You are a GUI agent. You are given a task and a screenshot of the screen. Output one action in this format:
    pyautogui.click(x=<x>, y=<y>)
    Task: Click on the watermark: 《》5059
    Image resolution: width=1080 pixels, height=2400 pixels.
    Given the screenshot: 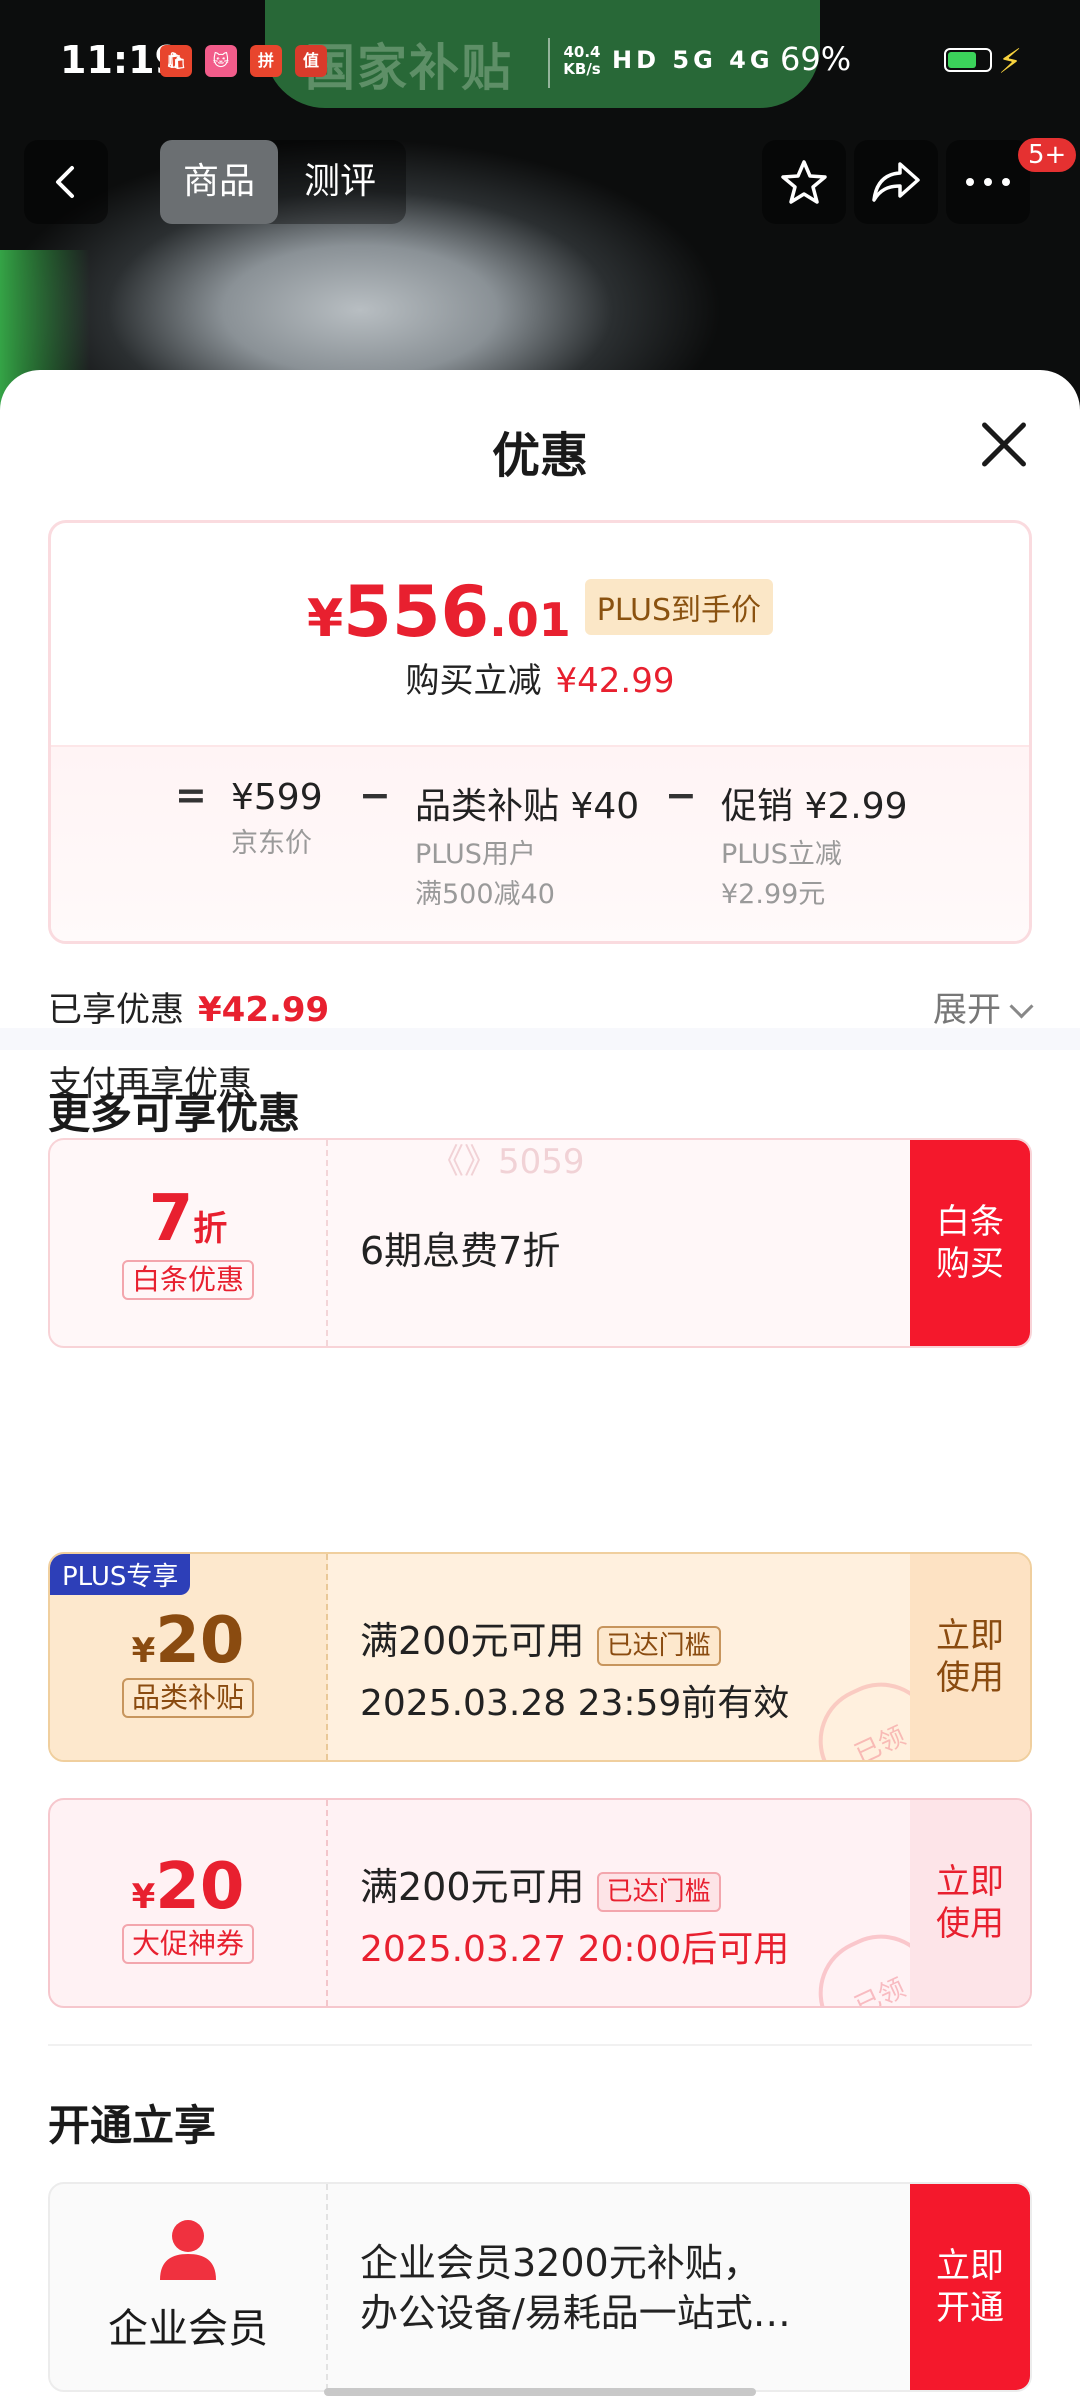 What is the action you would take?
    pyautogui.click(x=507, y=1162)
    